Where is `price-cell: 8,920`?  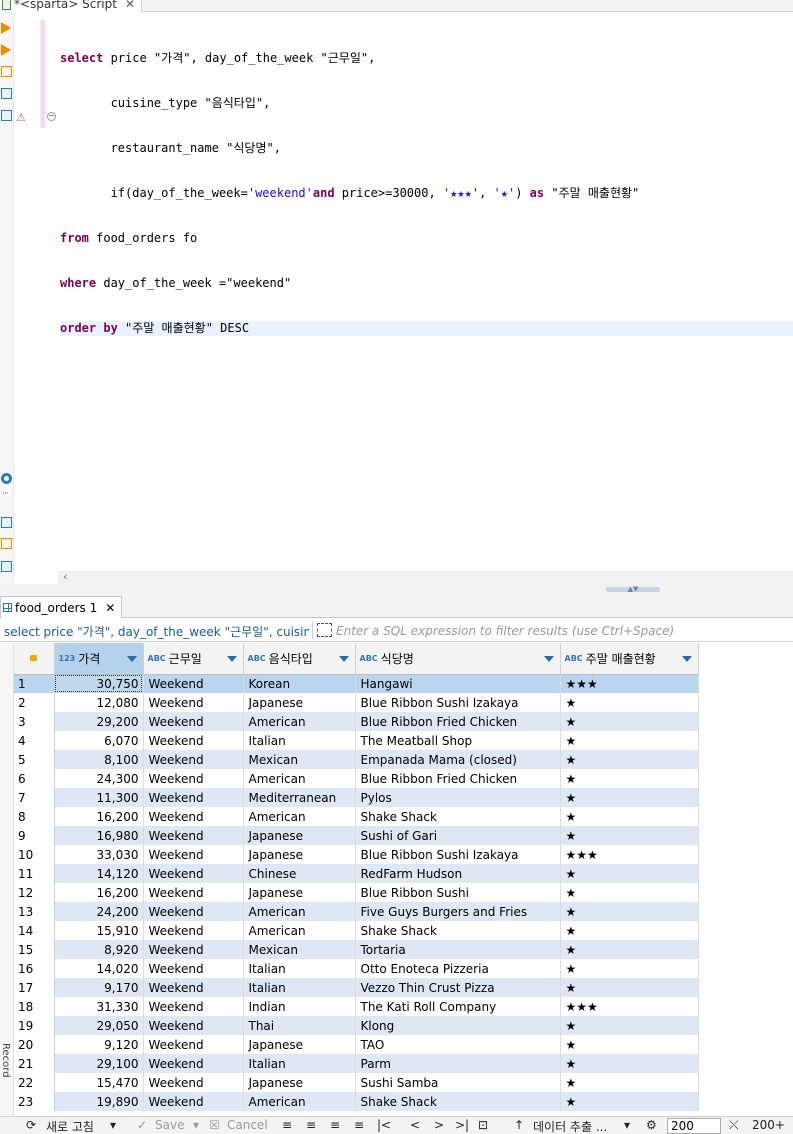
price-cell: 8,920 is located at coordinates (99, 949).